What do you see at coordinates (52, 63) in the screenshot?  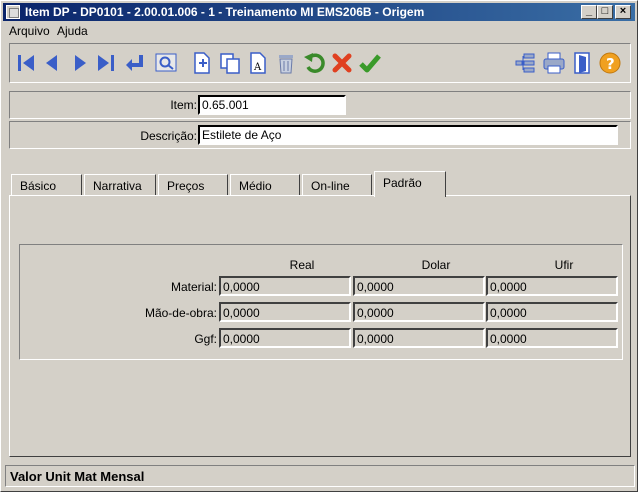 I see `previous-record-icon` at bounding box center [52, 63].